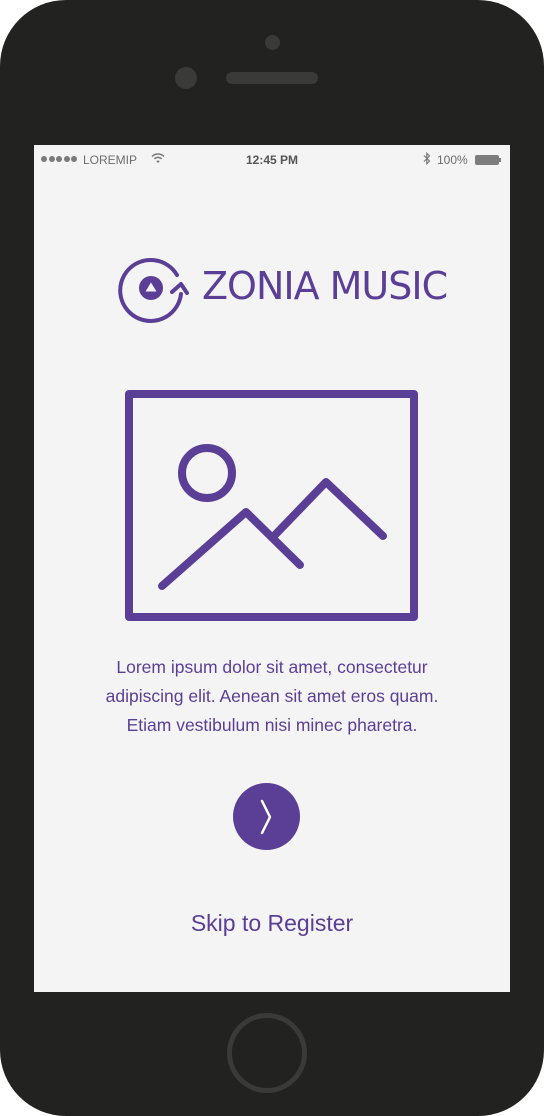 This screenshot has width=544, height=1116. I want to click on description-line: Etiam vestibulum nisi minec pharetra., so click(272, 725).